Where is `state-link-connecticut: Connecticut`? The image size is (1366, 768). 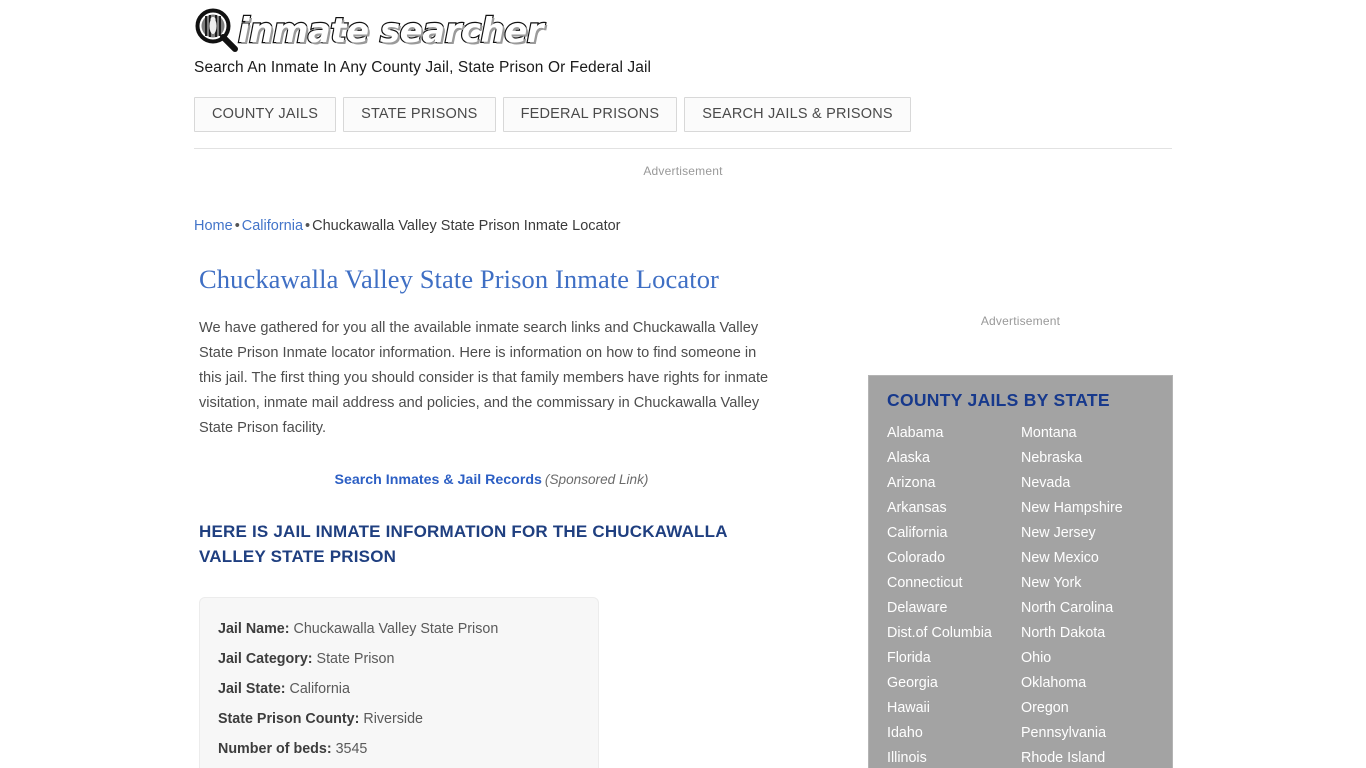 state-link-connecticut: Connecticut is located at coordinates (954, 583).